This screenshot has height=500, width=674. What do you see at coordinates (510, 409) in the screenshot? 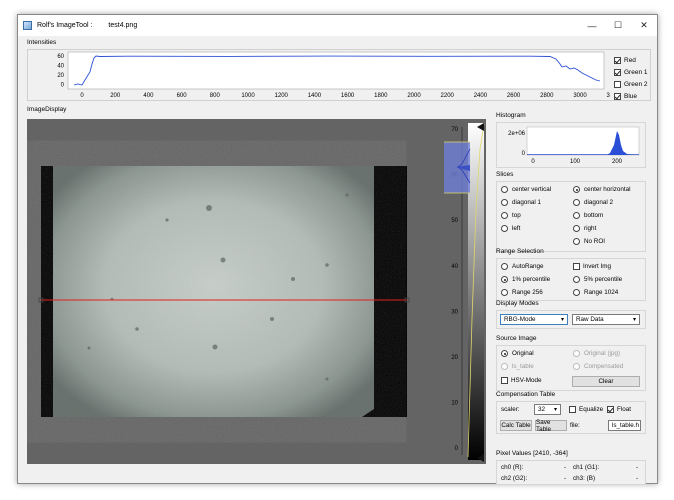
I see `scaler-label: scaler:` at bounding box center [510, 409].